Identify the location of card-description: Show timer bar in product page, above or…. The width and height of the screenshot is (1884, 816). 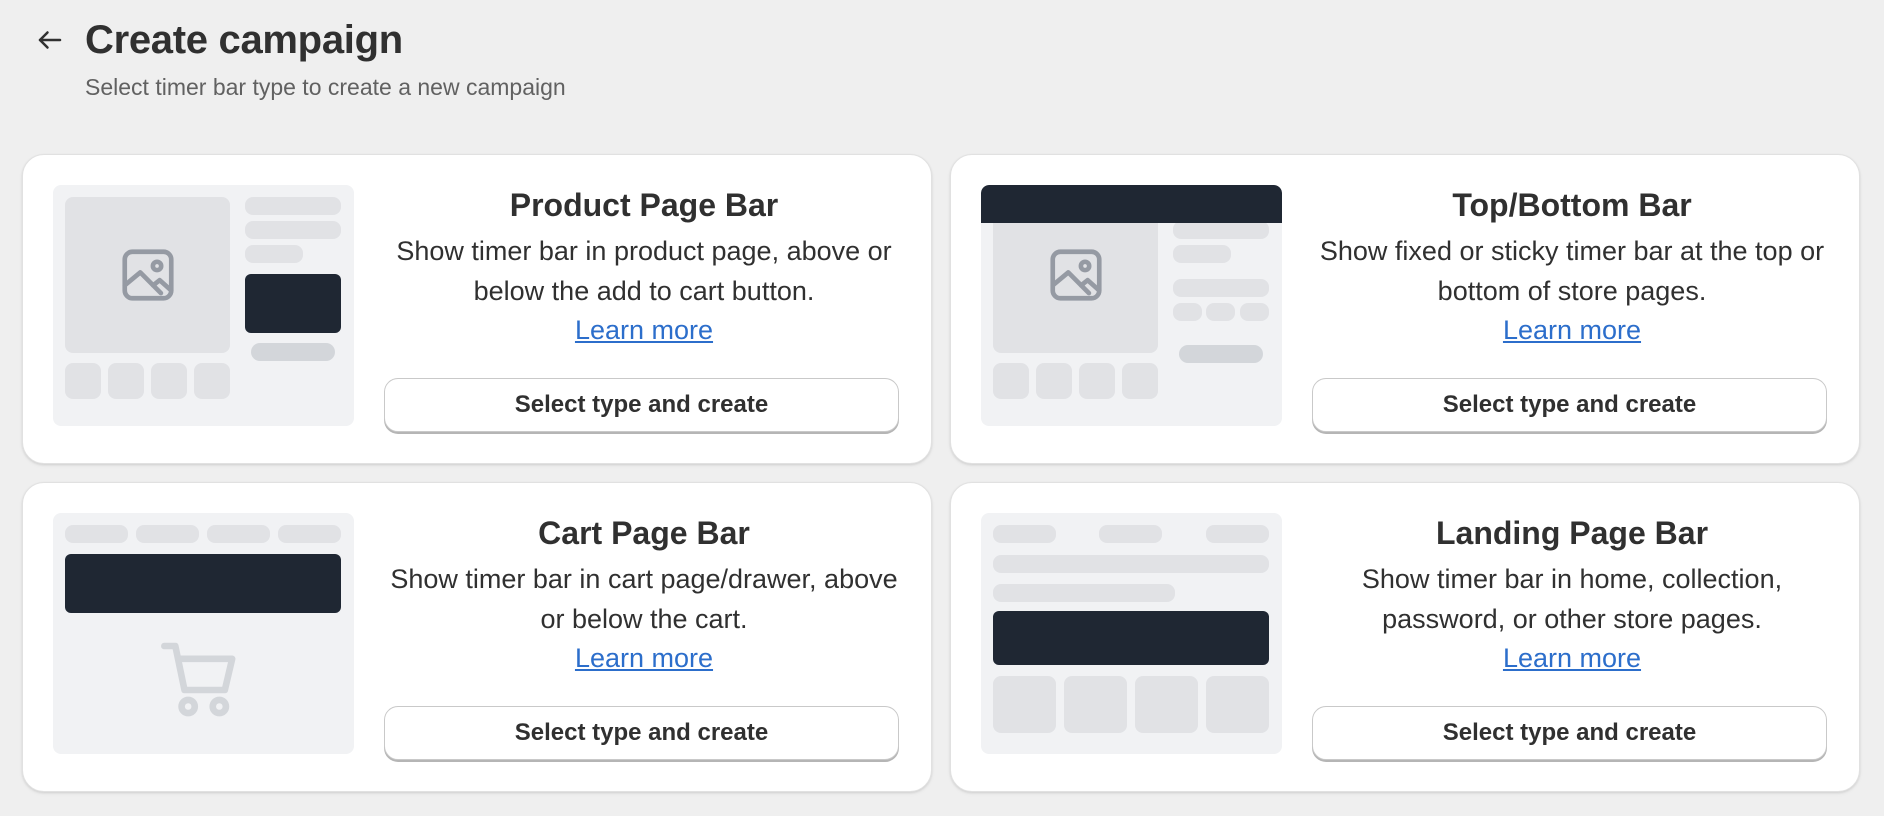
(644, 271).